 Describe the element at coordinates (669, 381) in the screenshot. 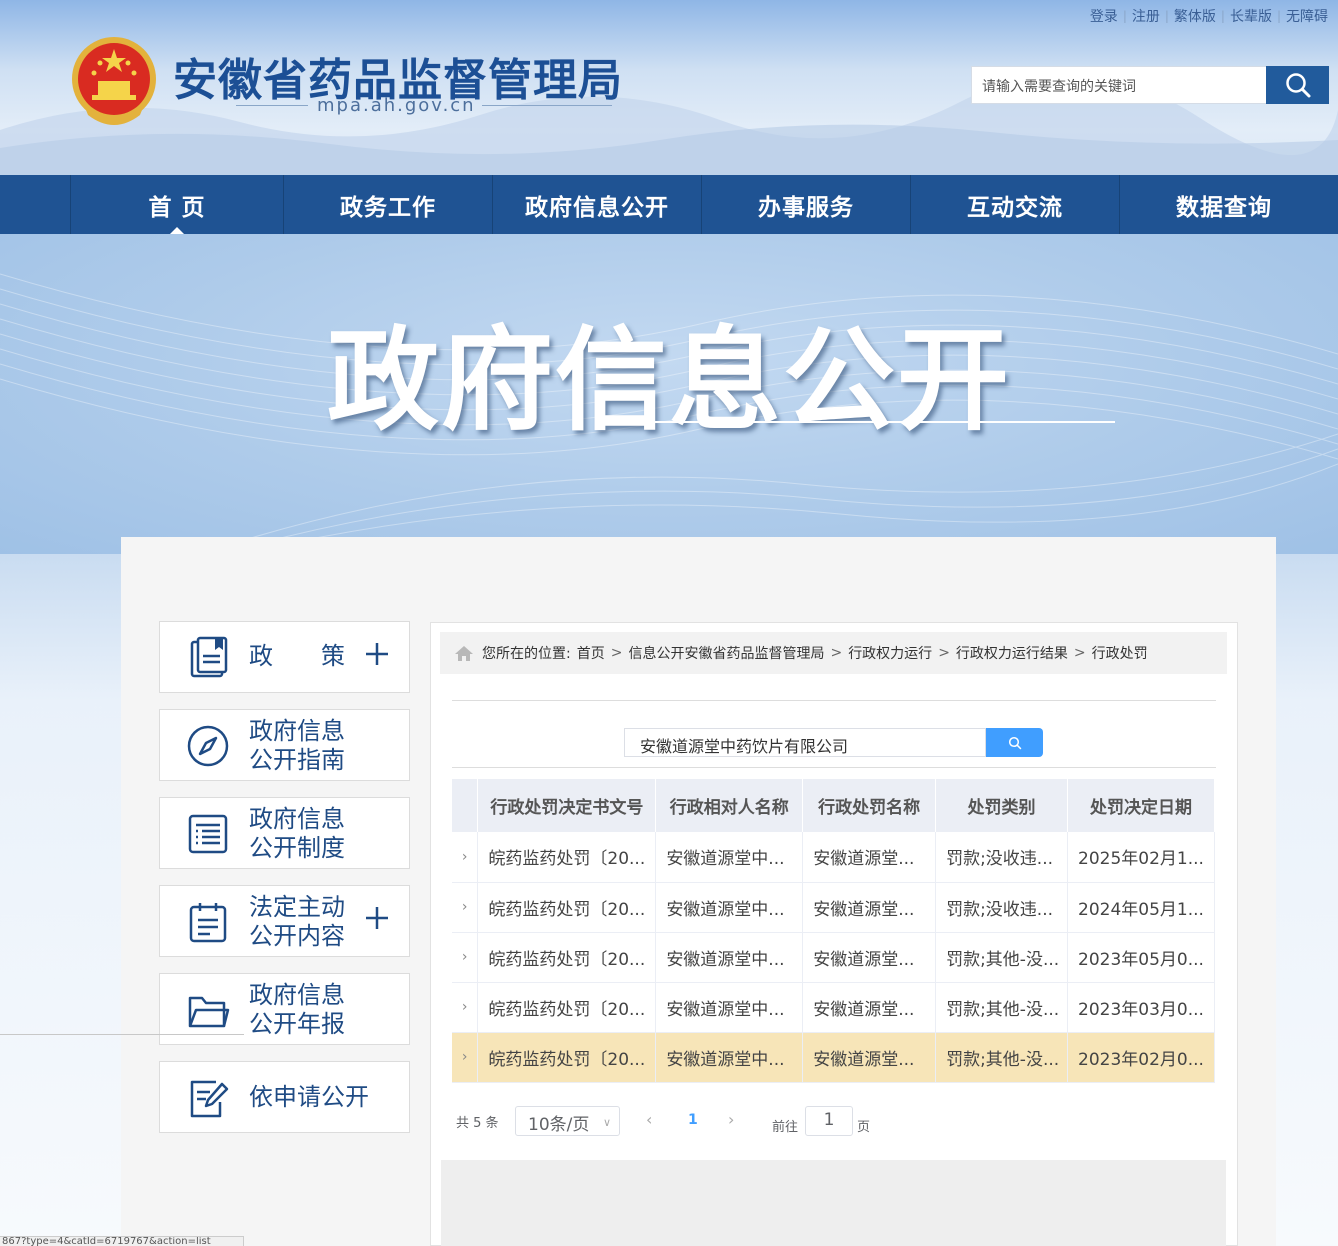

I see `banner-title: 政府信息公开` at that location.